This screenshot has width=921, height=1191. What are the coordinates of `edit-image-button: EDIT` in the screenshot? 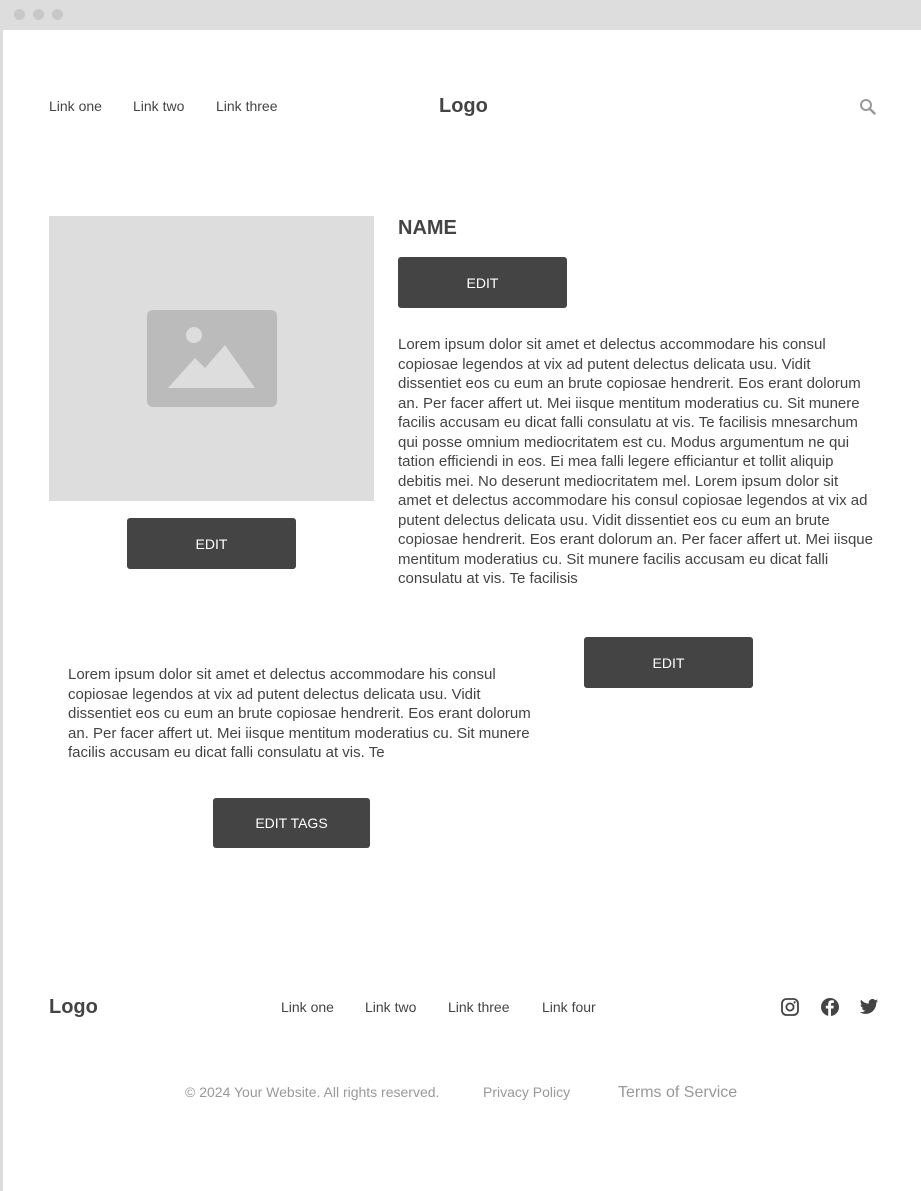 It's located at (211, 543).